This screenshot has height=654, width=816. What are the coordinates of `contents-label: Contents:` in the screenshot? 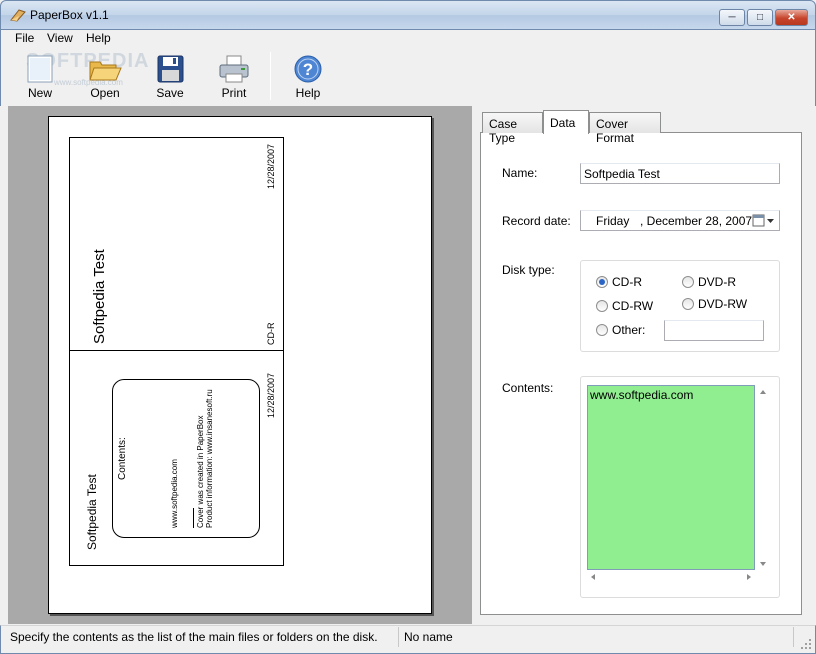 It's located at (528, 388).